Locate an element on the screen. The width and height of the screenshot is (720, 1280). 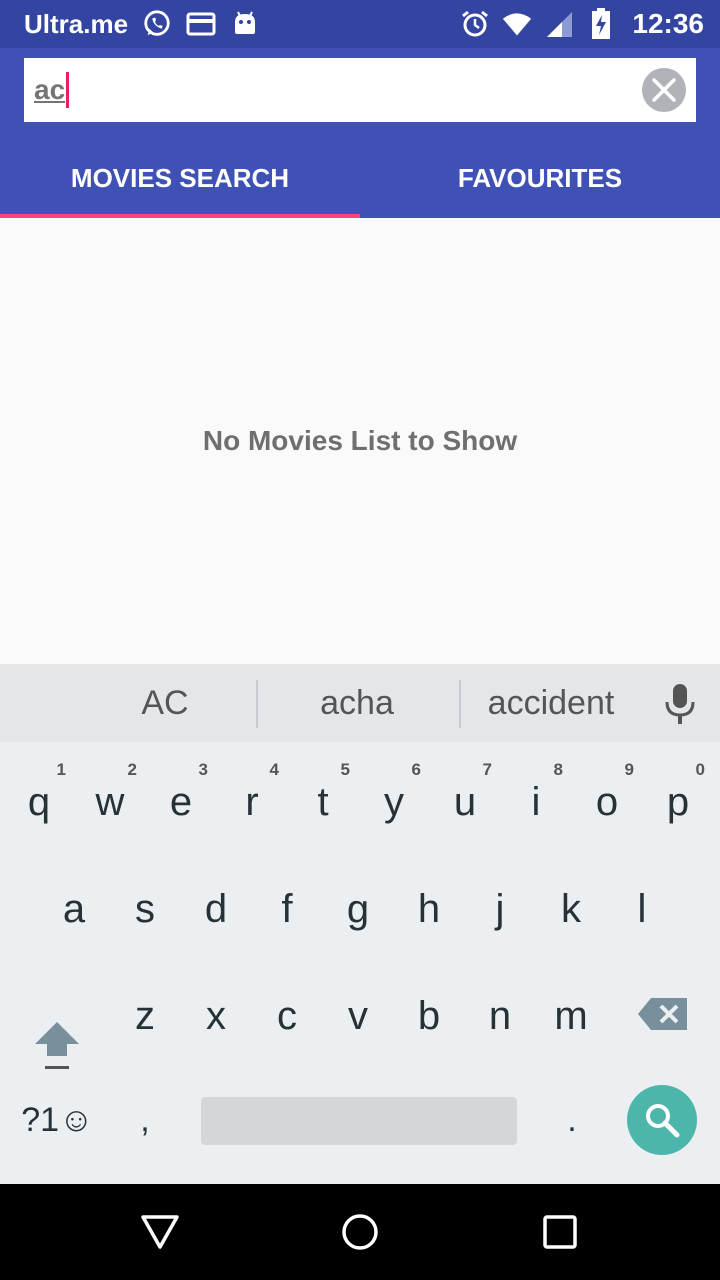
empty-state-message: No Movies List to Show is located at coordinates (360, 440).